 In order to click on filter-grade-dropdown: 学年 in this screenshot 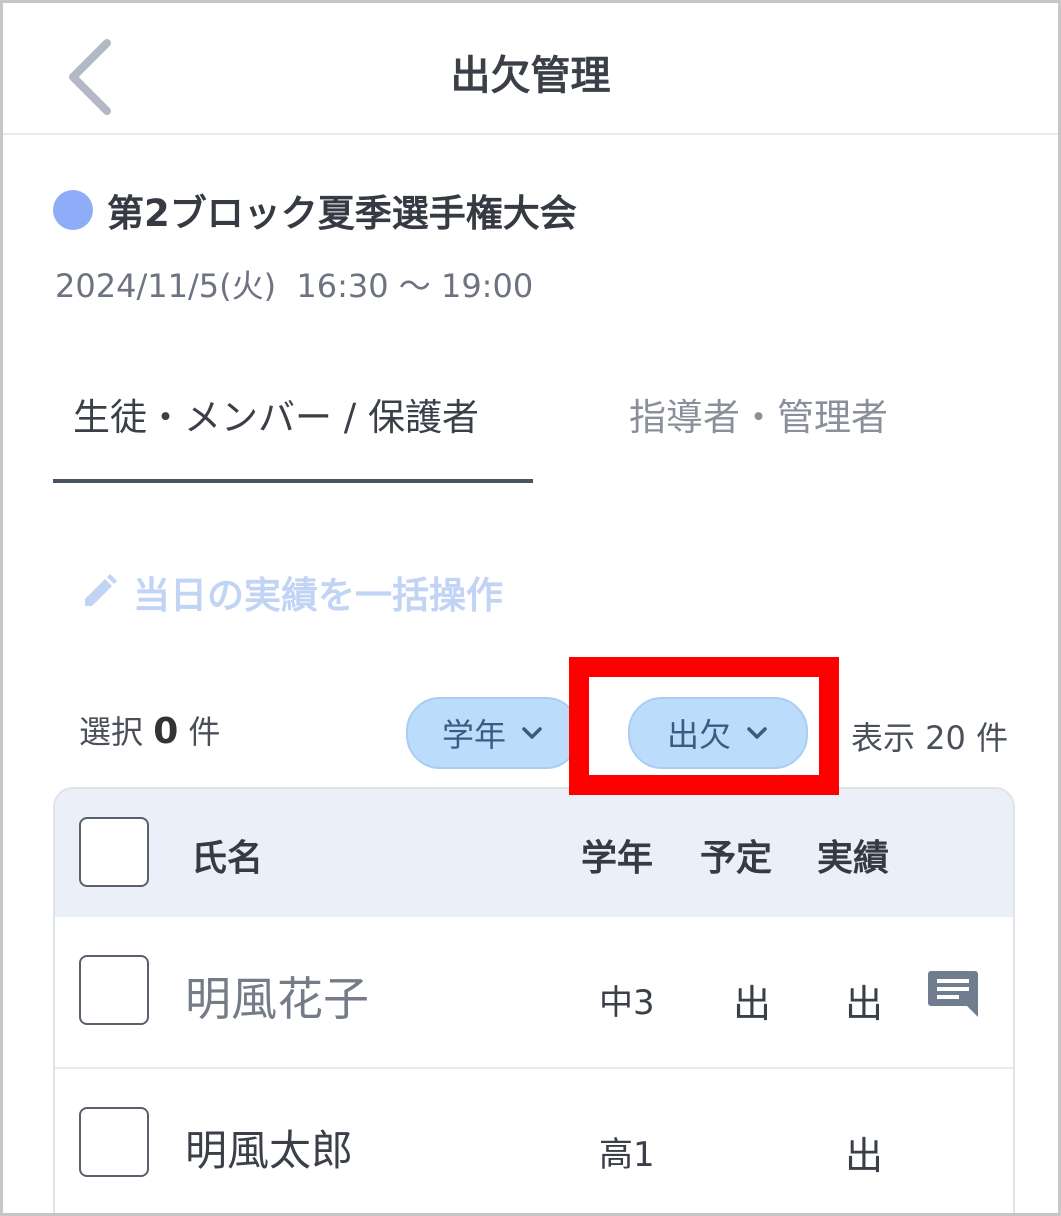, I will do `click(493, 733)`.